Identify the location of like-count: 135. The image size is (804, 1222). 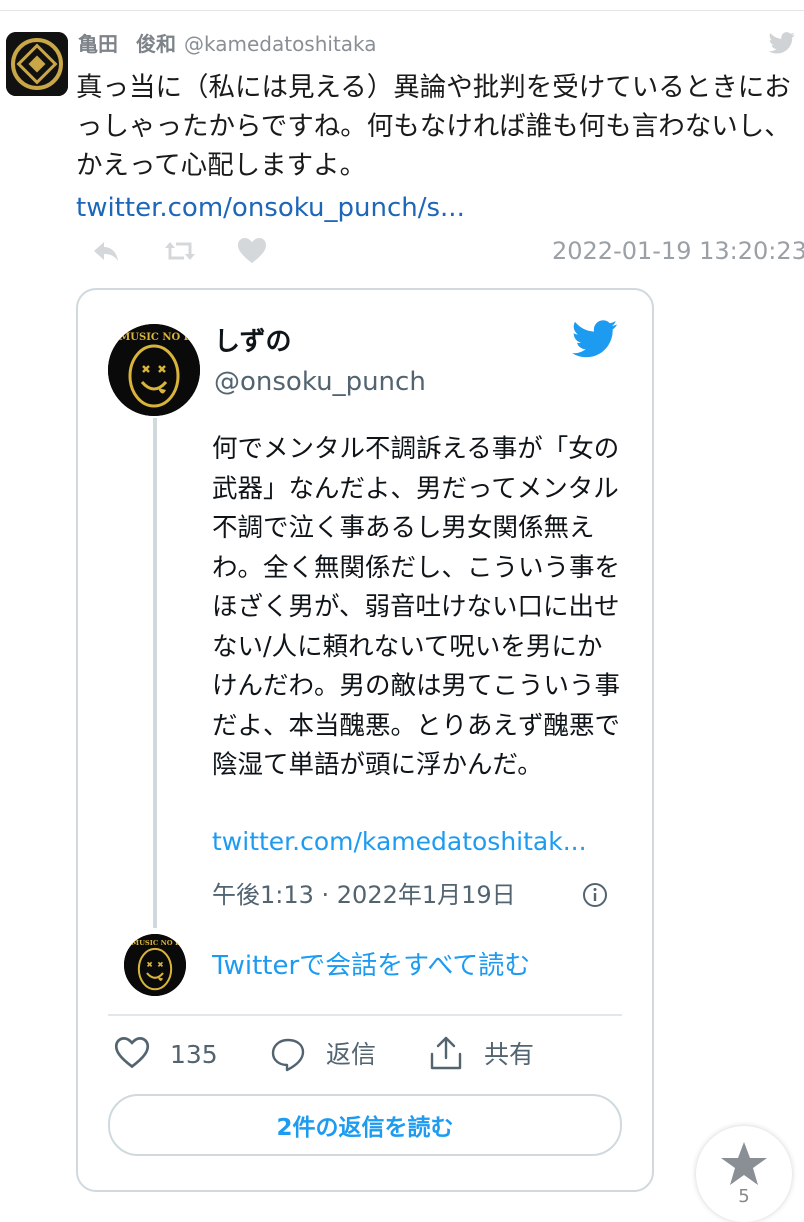
(194, 1054).